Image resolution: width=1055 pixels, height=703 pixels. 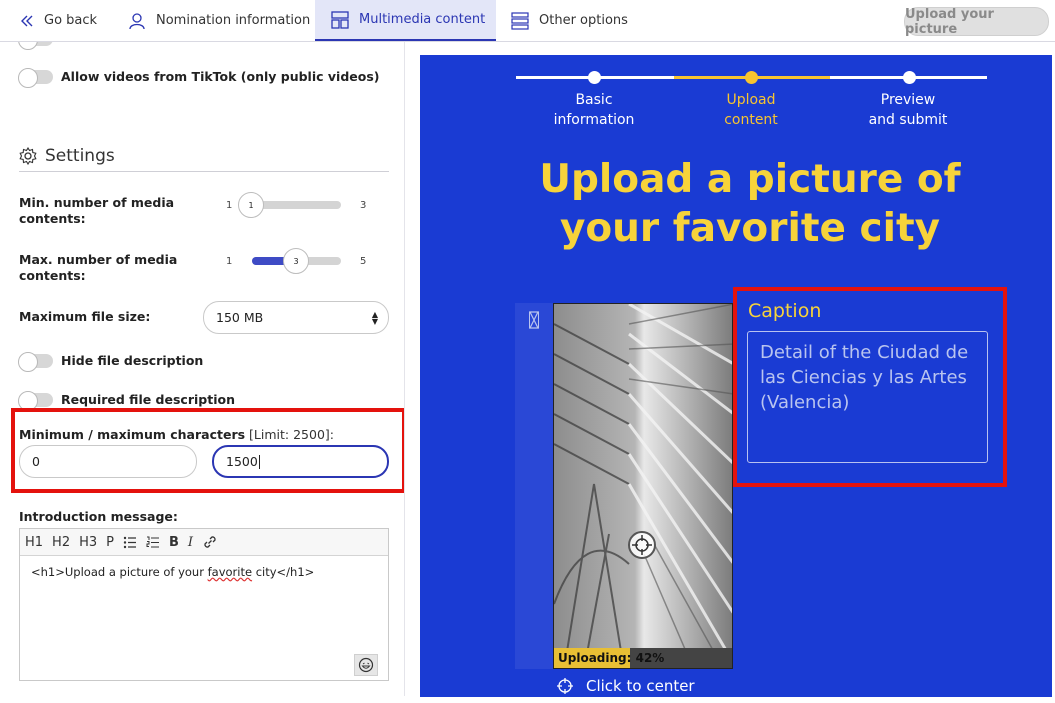 What do you see at coordinates (229, 261) in the screenshot?
I see `max-media-range-min: 1` at bounding box center [229, 261].